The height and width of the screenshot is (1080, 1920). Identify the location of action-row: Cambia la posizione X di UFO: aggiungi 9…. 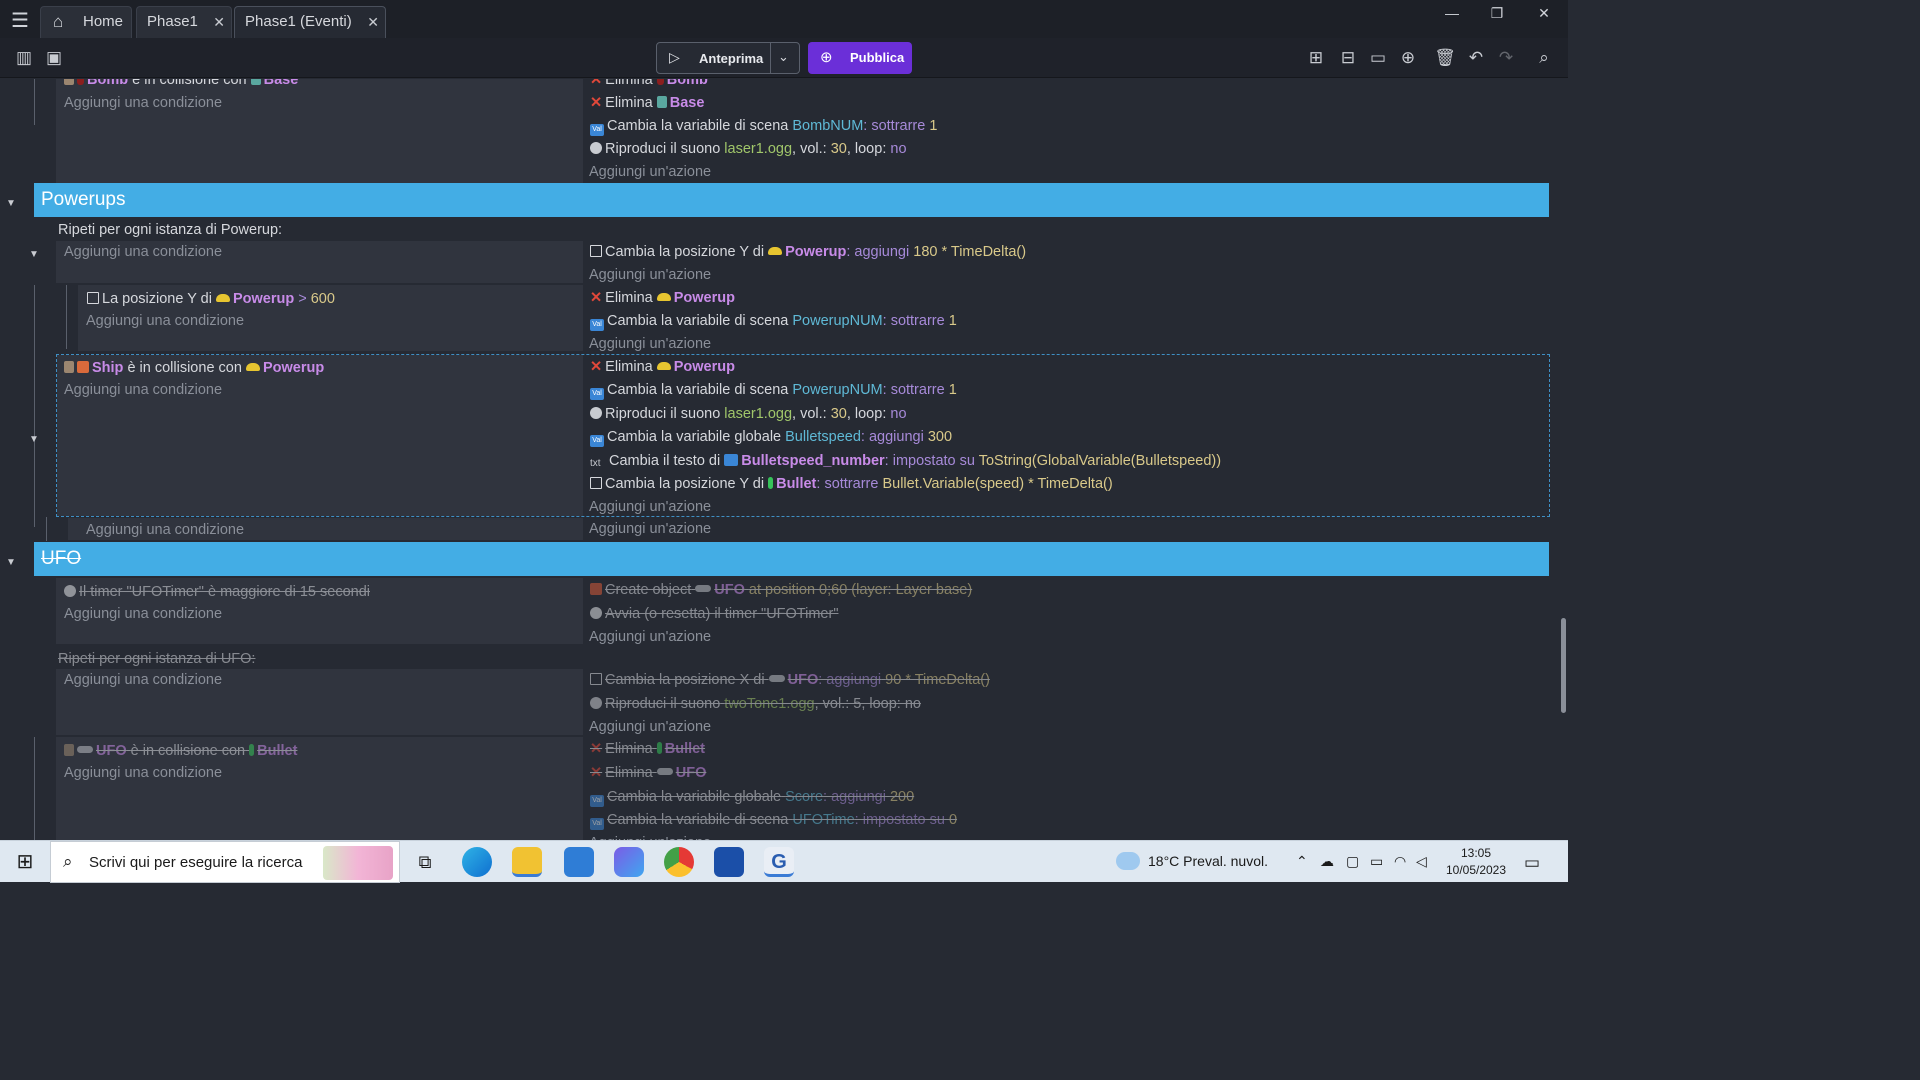
(790, 680).